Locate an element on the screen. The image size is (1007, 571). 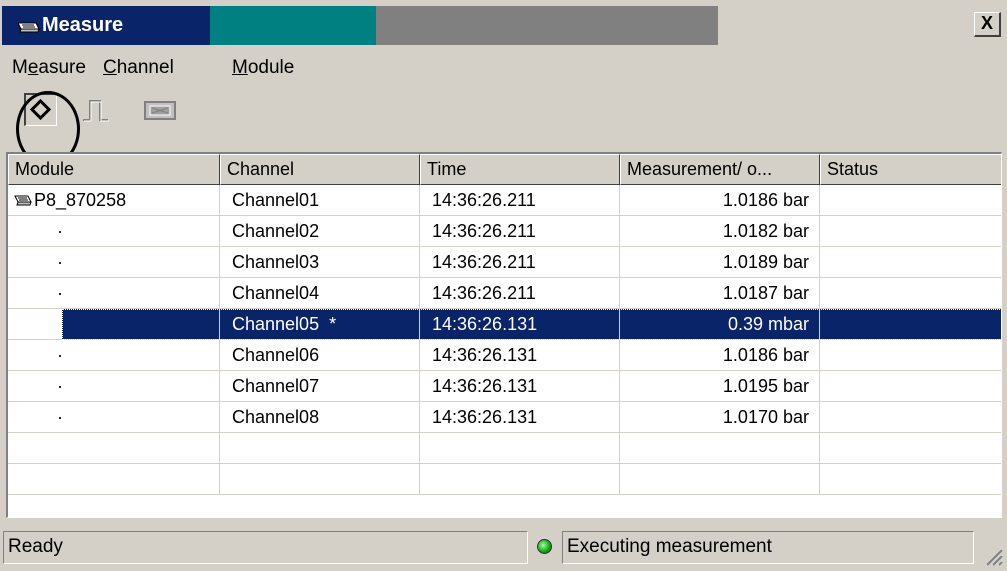
status-indicator-icon is located at coordinates (544, 546).